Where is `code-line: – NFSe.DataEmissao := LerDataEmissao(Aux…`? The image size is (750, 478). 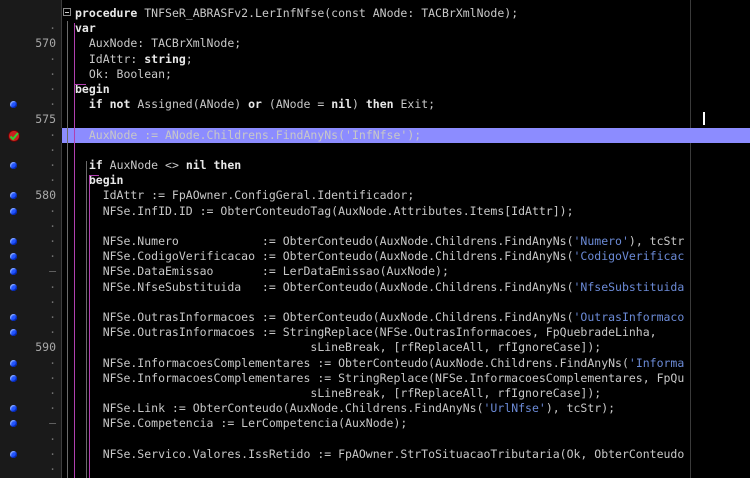
code-line: – NFSe.DataEmissao := LerDataEmissao(Aux… is located at coordinates (375, 271).